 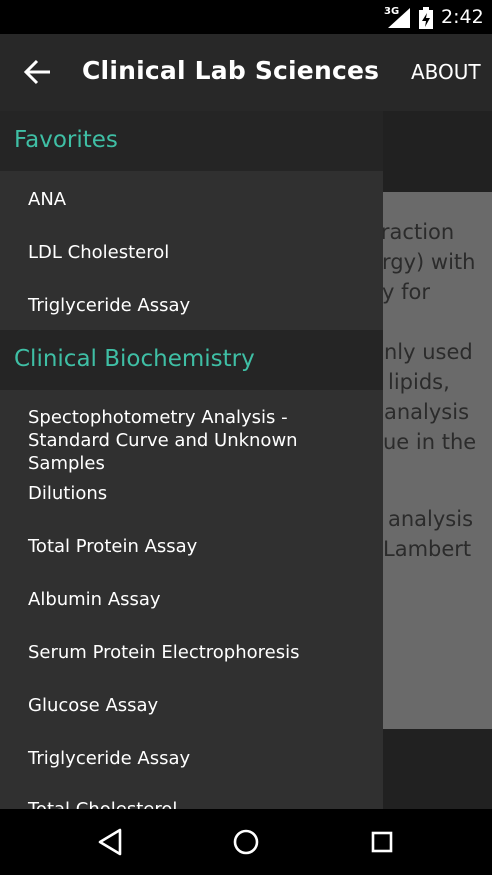 I want to click on section-title: Clinical Biochemistry, so click(x=134, y=359).